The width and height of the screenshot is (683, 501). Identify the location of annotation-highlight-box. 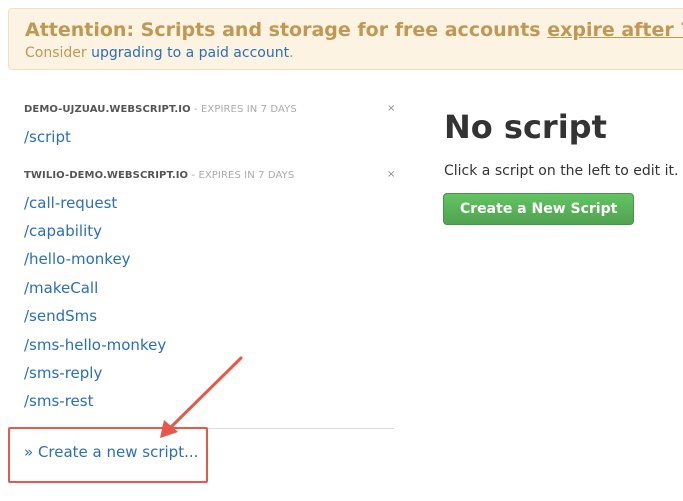
(108, 455).